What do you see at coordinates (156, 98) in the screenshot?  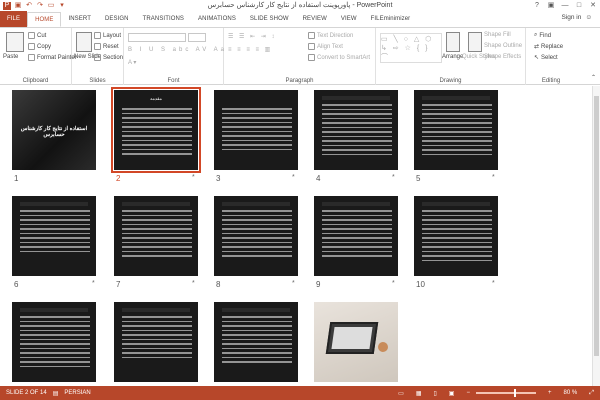 I see `slide-2-title: مقدمه` at bounding box center [156, 98].